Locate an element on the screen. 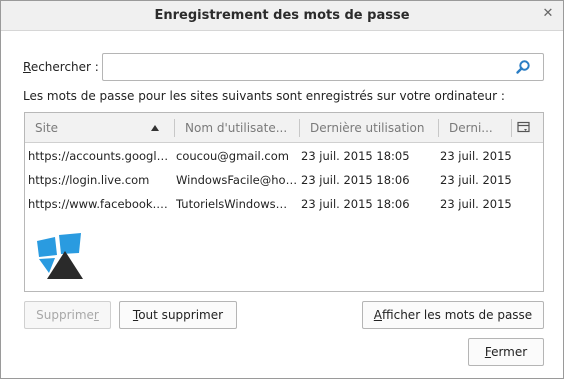 Image resolution: width=564 pixels, height=379 pixels. show-passwords-button: Afficher les mots de passe is located at coordinates (453, 315).